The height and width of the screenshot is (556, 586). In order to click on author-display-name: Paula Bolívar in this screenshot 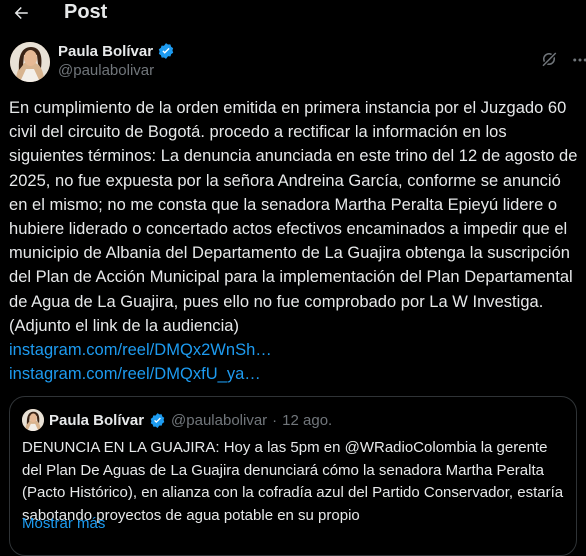, I will do `click(105, 51)`.